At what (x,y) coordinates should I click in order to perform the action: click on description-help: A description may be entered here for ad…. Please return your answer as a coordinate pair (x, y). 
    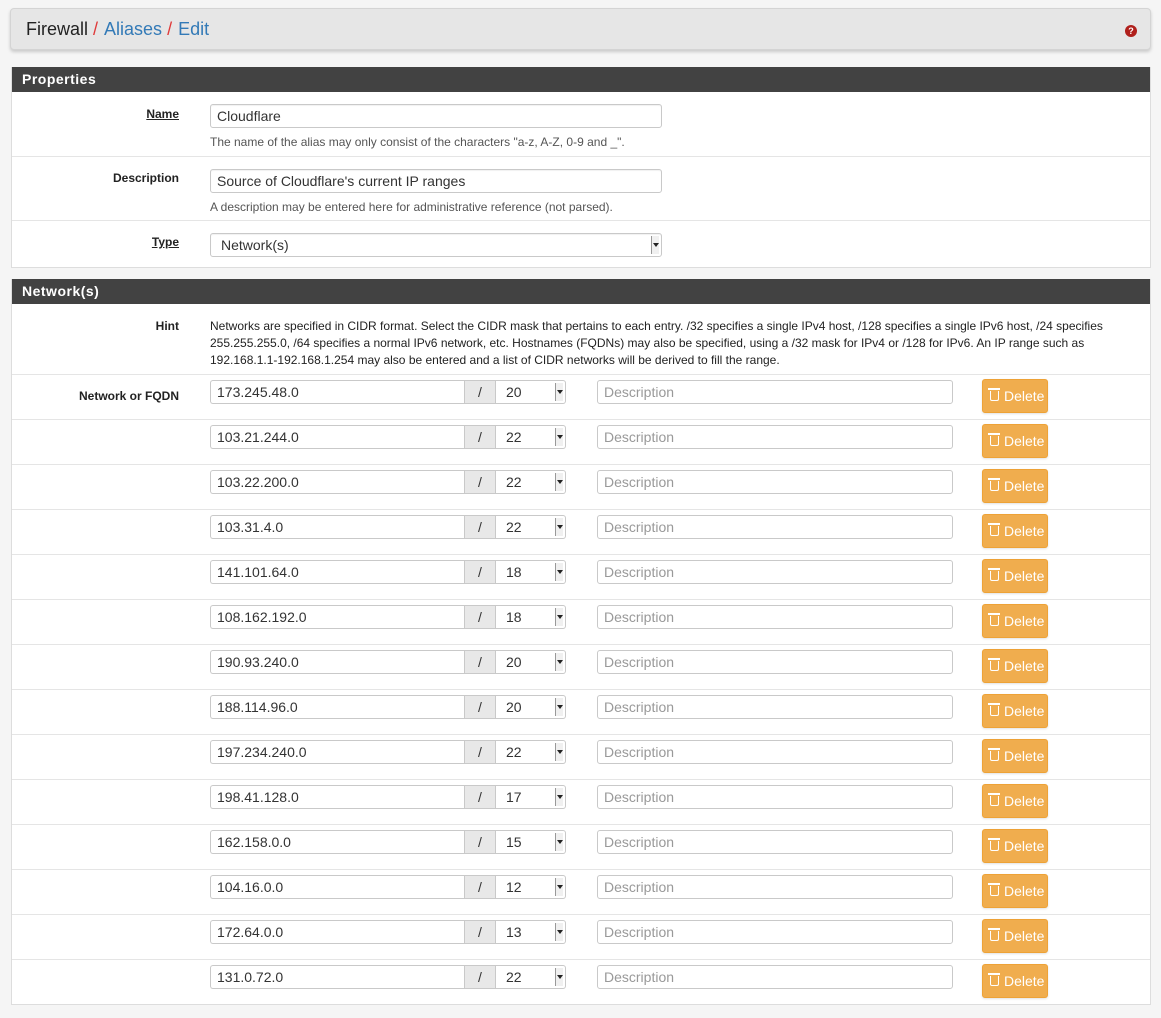
    Looking at the image, I should click on (411, 207).